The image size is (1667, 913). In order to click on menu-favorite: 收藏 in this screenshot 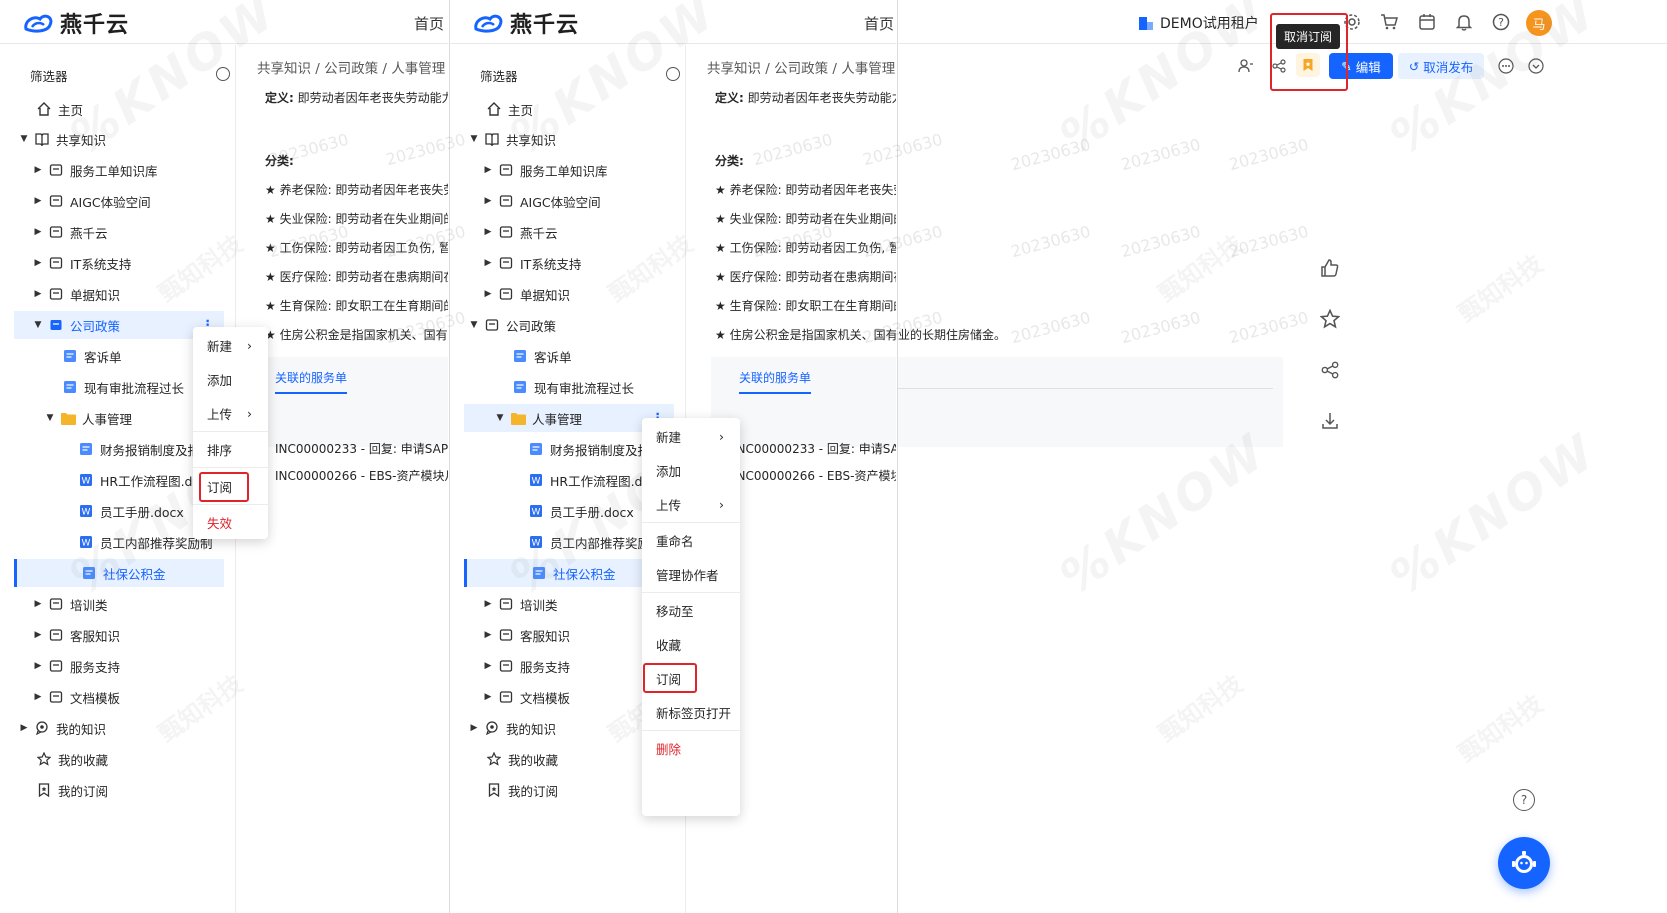, I will do `click(691, 644)`.